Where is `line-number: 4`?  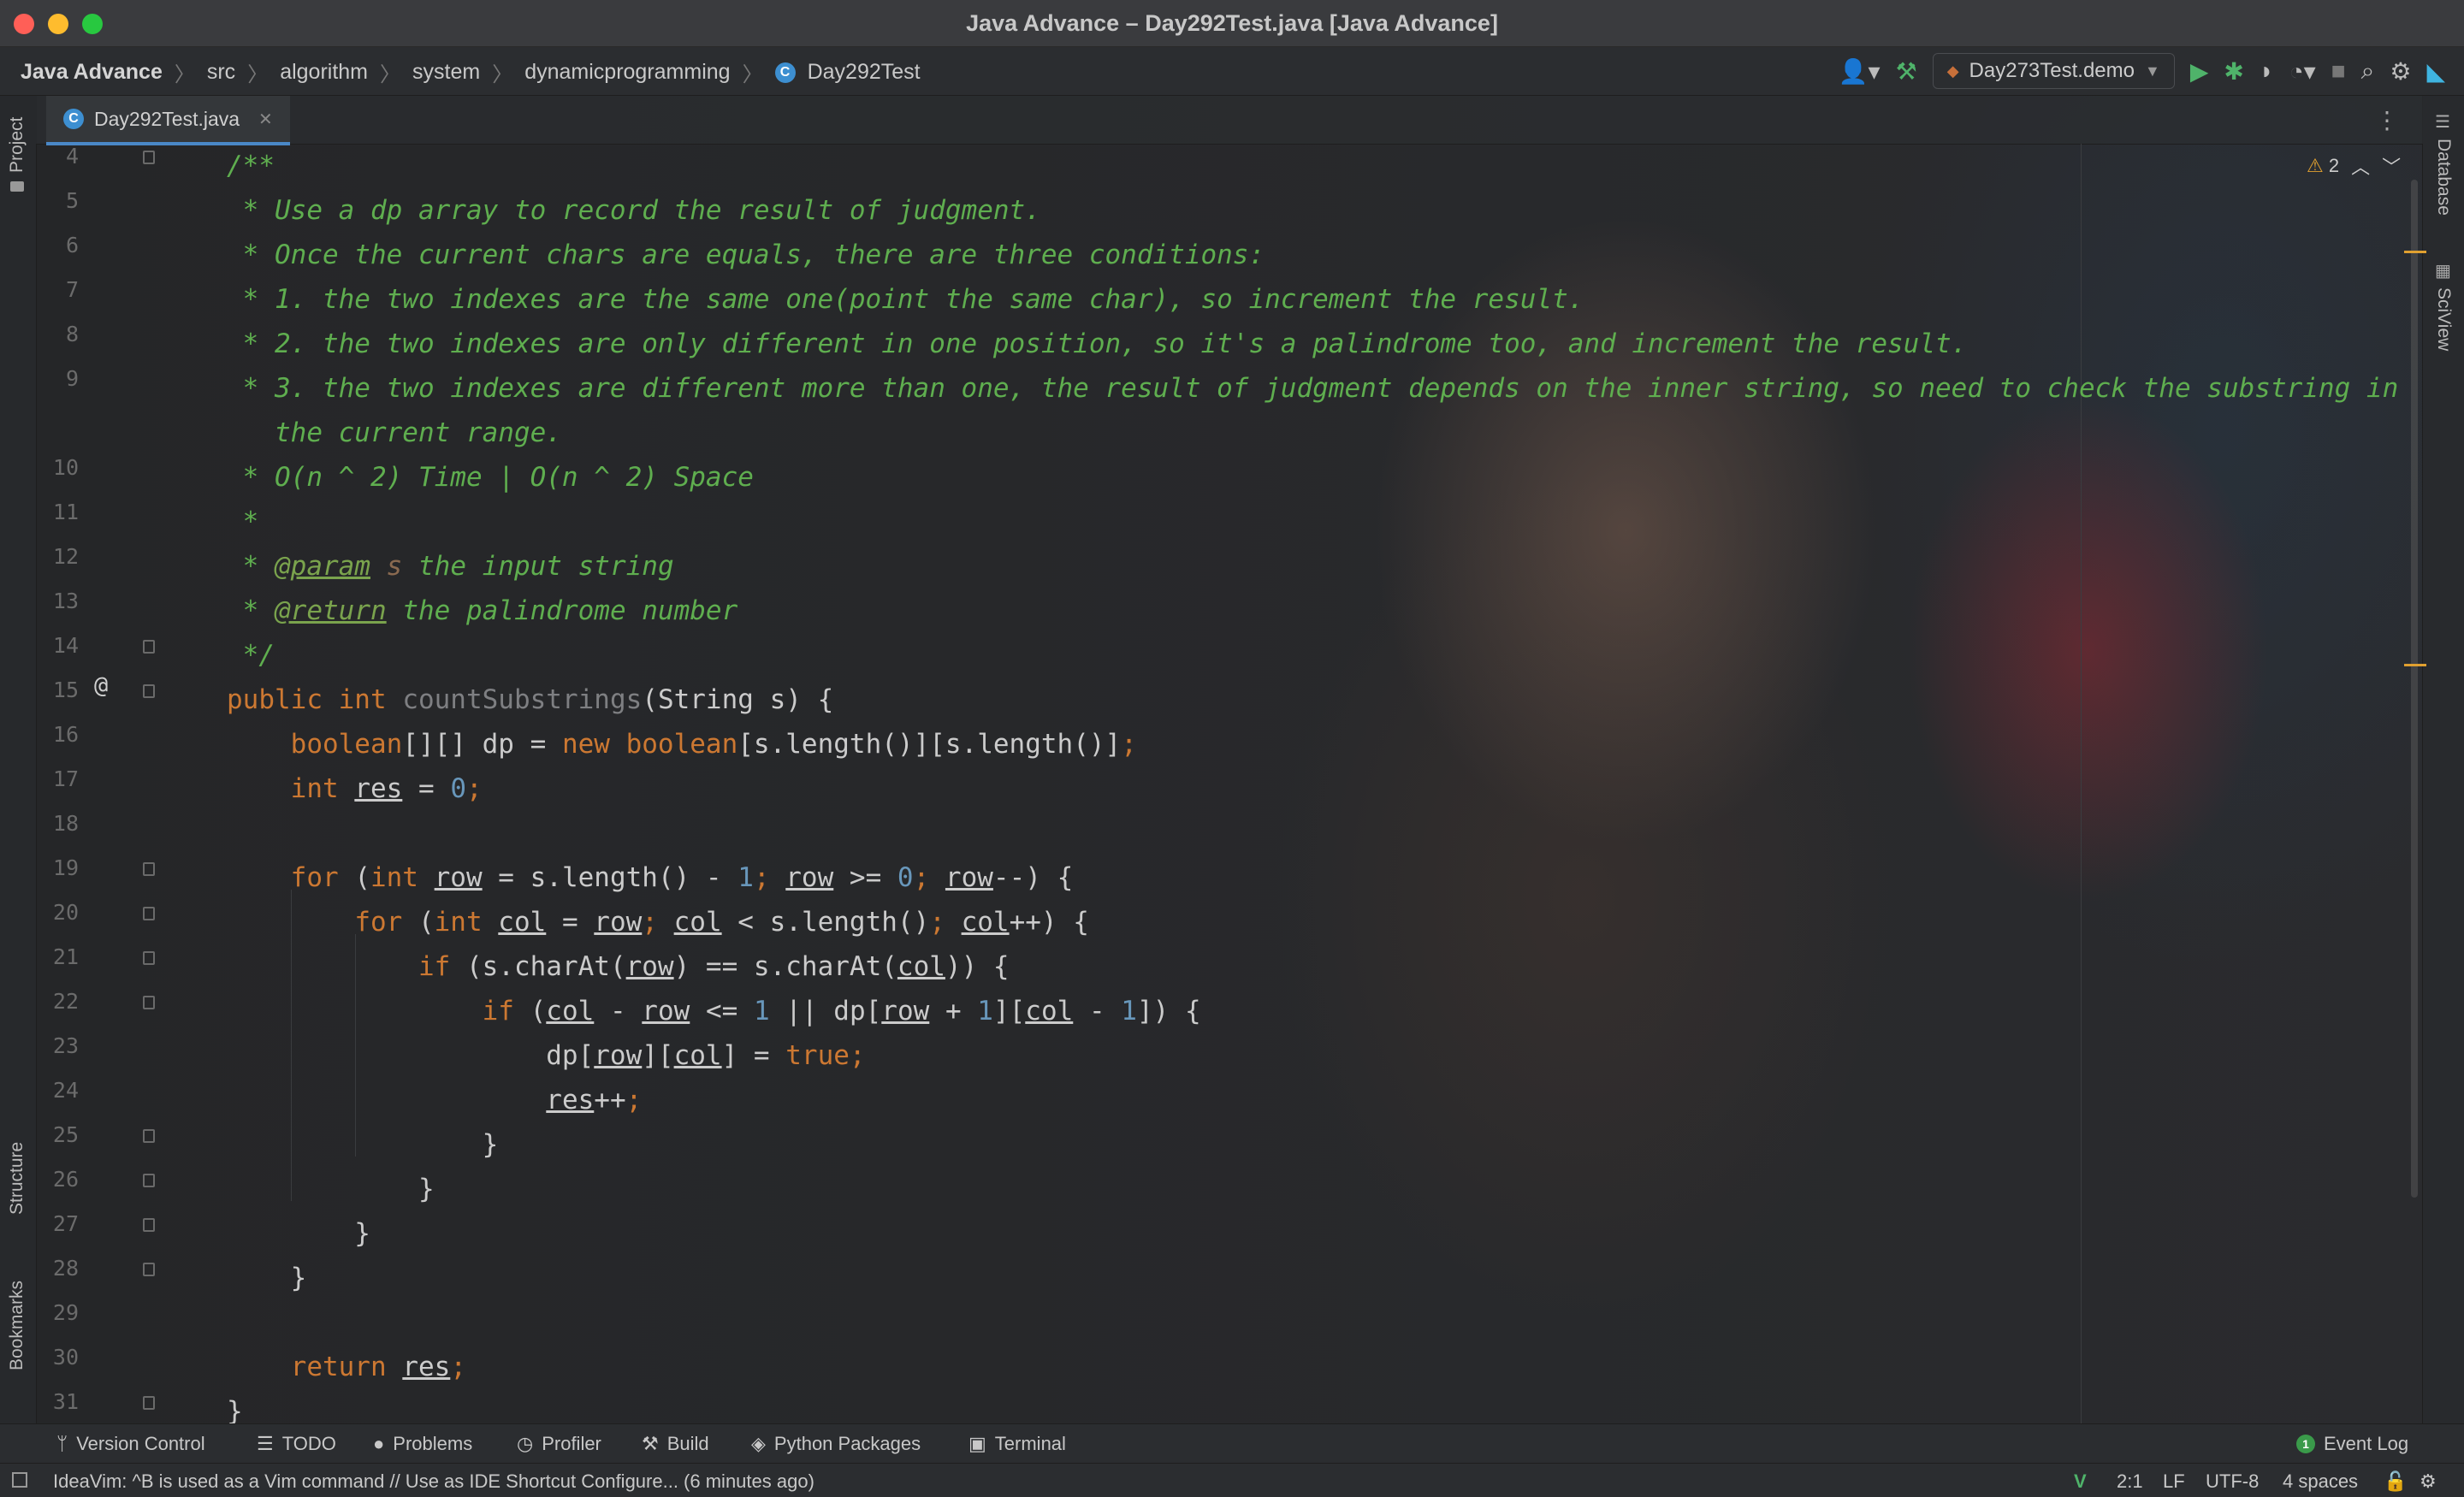
line-number: 4 is located at coordinates (72, 156).